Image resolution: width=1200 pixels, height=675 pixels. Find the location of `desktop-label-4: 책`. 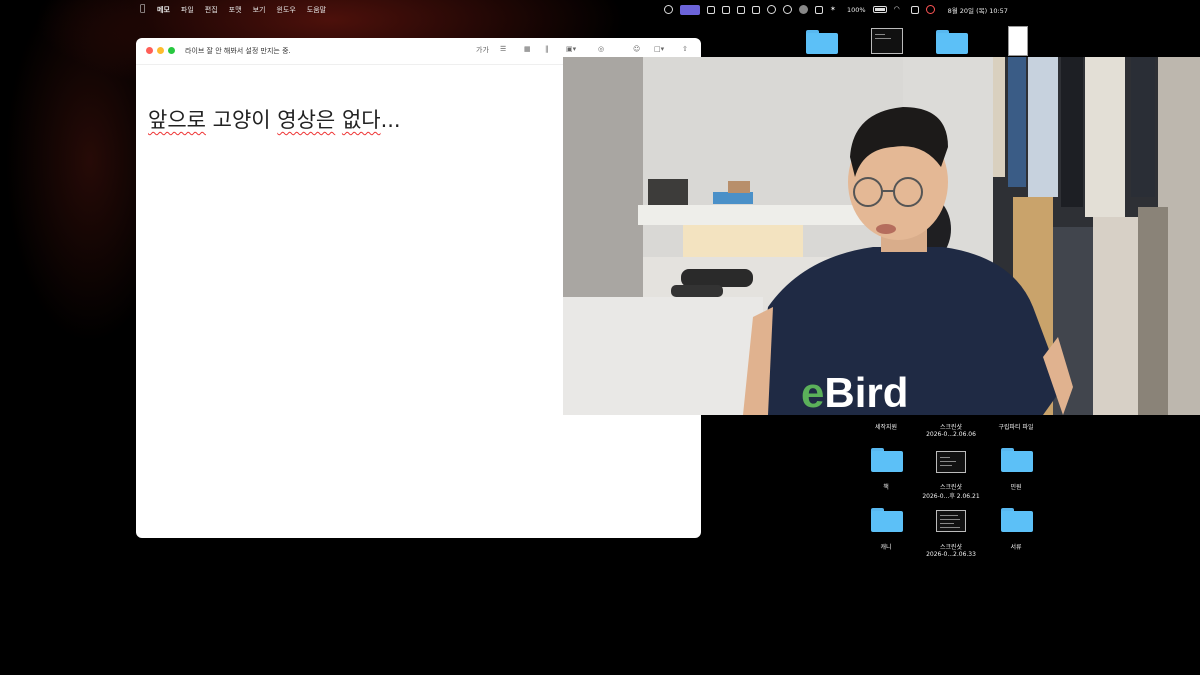

desktop-label-4: 책 is located at coordinates (886, 487).